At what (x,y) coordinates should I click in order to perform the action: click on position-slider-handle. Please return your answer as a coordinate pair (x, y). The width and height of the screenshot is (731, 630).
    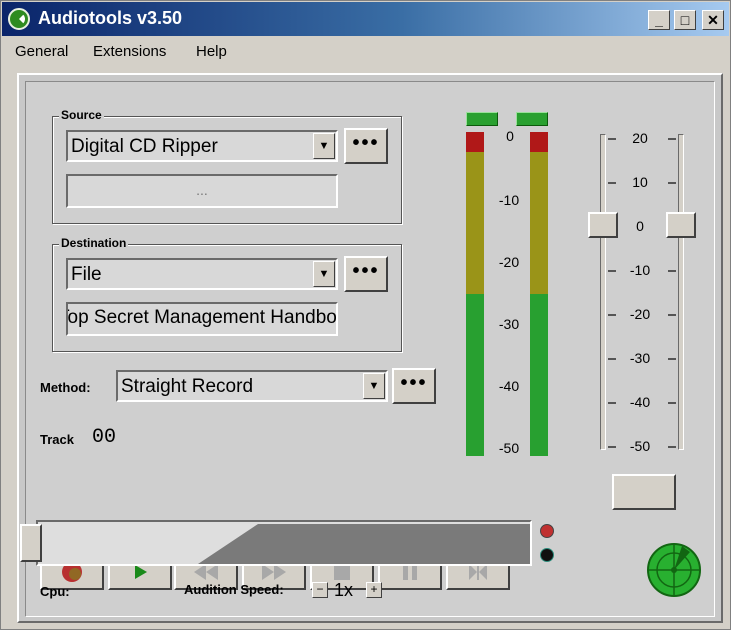
    Looking at the image, I should click on (31, 543).